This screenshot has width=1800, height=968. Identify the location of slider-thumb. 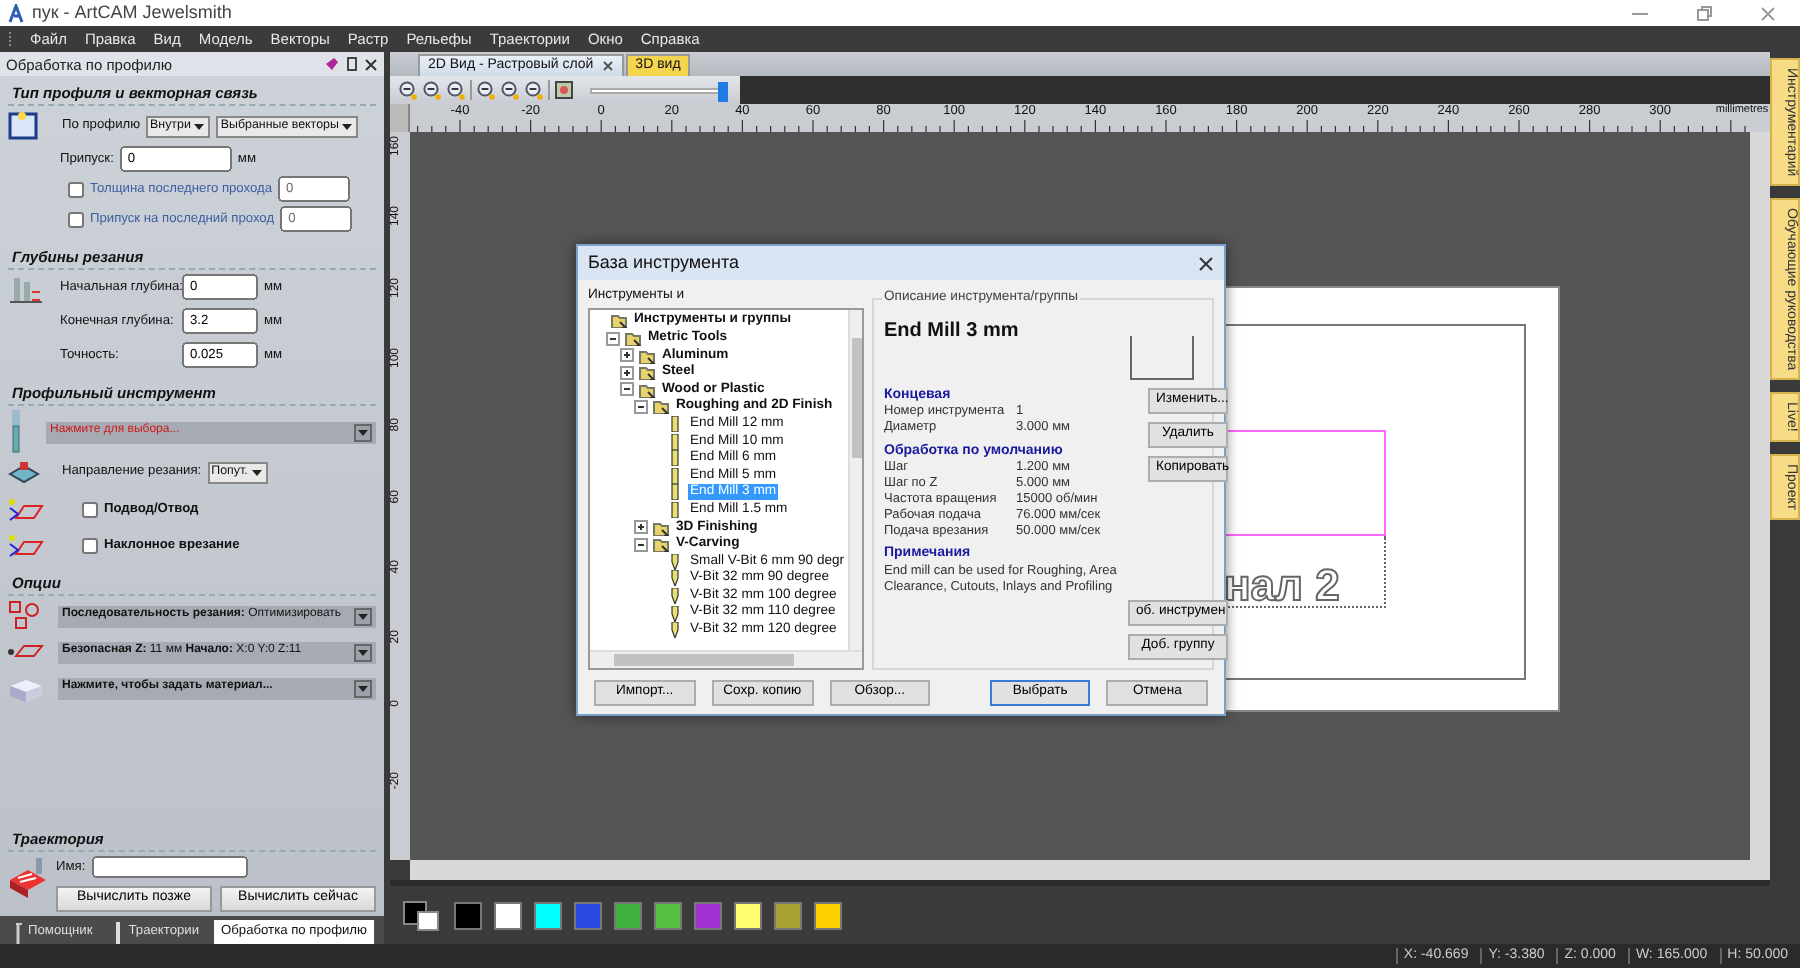
(723, 91).